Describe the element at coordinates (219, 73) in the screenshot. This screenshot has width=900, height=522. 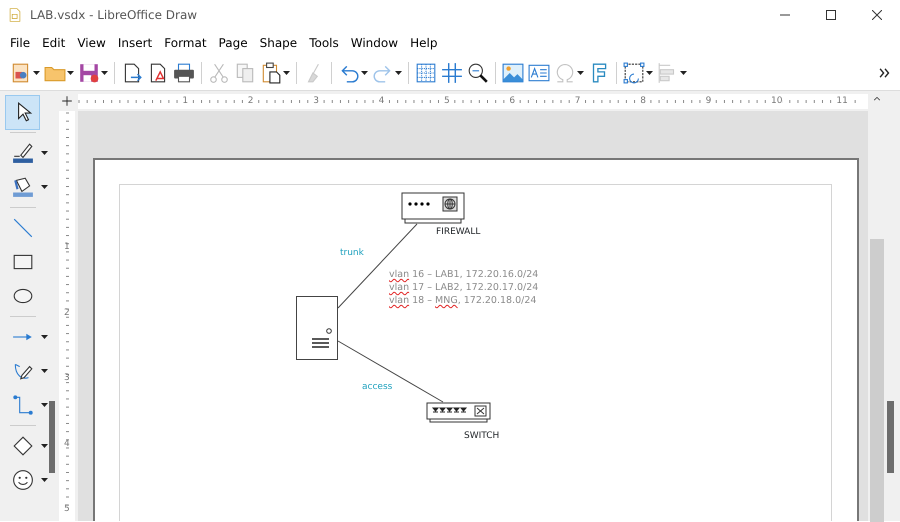
I see `scissors-icon` at that location.